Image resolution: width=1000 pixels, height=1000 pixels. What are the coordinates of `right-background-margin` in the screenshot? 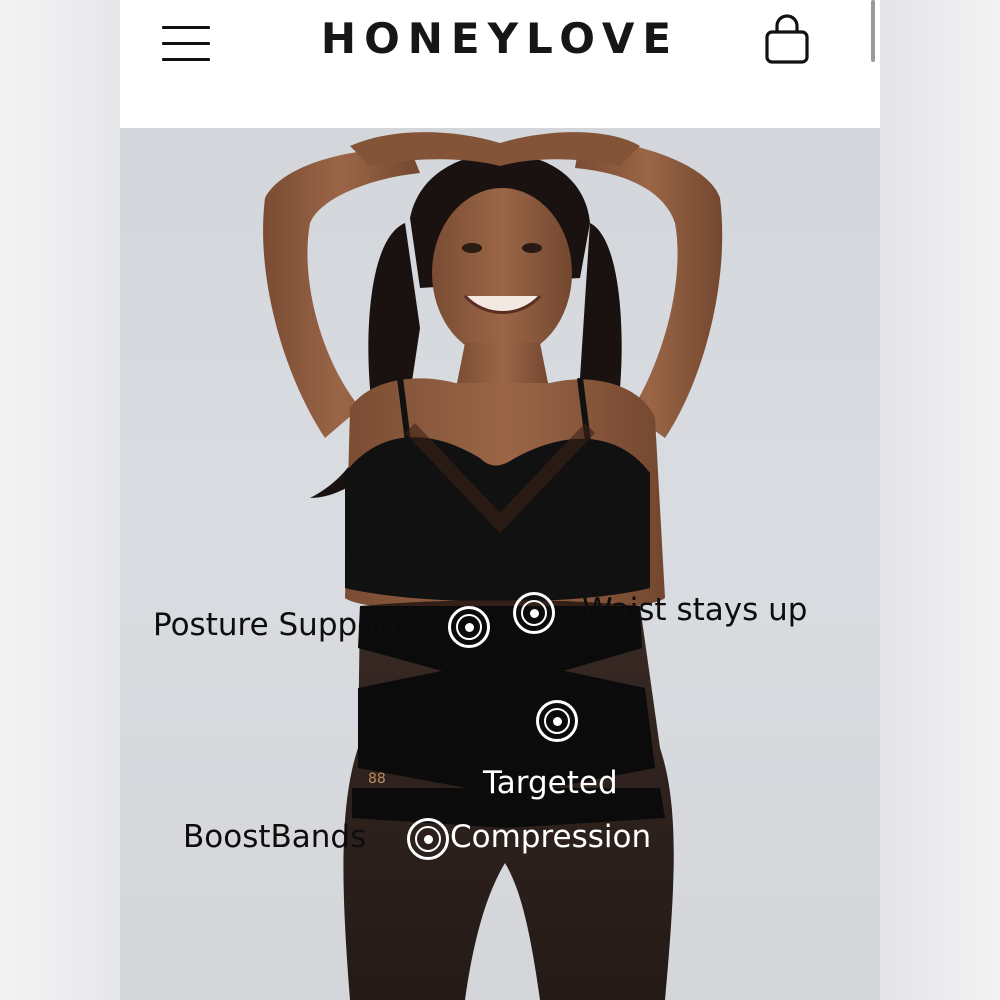 It's located at (940, 500).